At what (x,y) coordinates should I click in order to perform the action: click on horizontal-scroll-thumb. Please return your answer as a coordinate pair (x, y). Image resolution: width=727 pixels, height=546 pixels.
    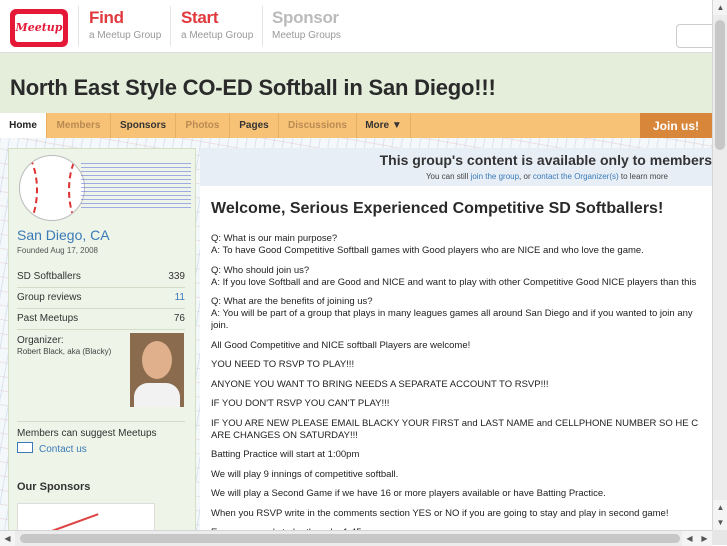
    Looking at the image, I should click on (350, 538).